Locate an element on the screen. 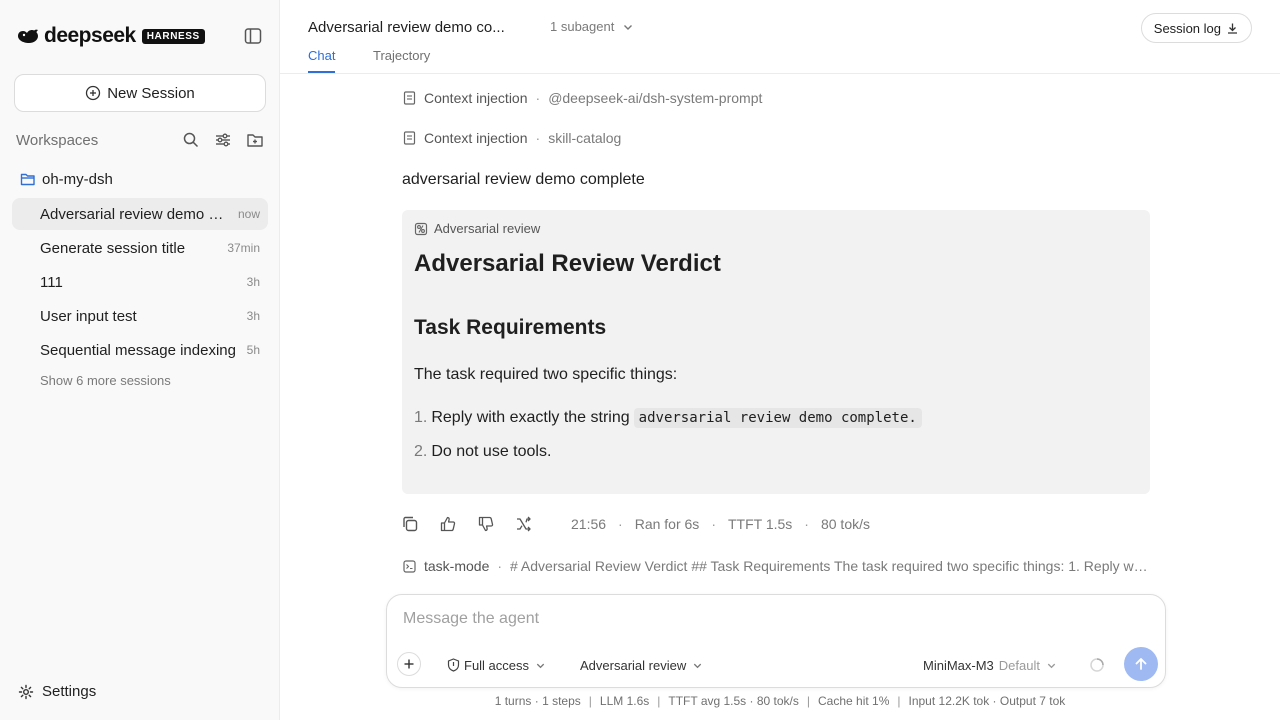 Image resolution: width=1280 pixels, height=720 pixels. workspace-item: oh-my-dsh is located at coordinates (66, 179).